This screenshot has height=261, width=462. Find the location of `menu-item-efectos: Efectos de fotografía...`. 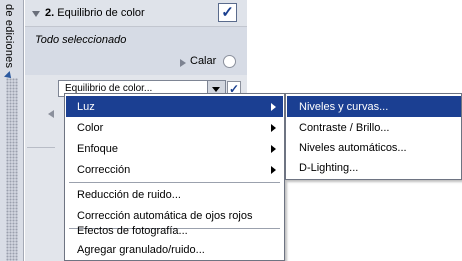

menu-item-efectos: Efectos de fotografía... is located at coordinates (174, 230).